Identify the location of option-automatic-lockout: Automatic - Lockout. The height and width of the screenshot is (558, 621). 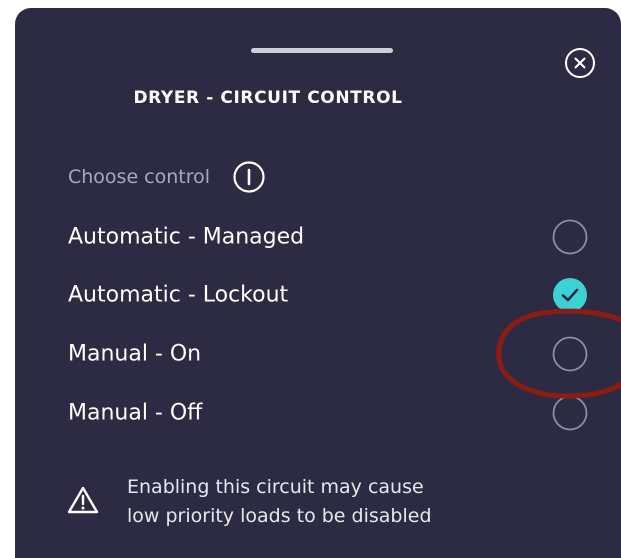
(318, 295).